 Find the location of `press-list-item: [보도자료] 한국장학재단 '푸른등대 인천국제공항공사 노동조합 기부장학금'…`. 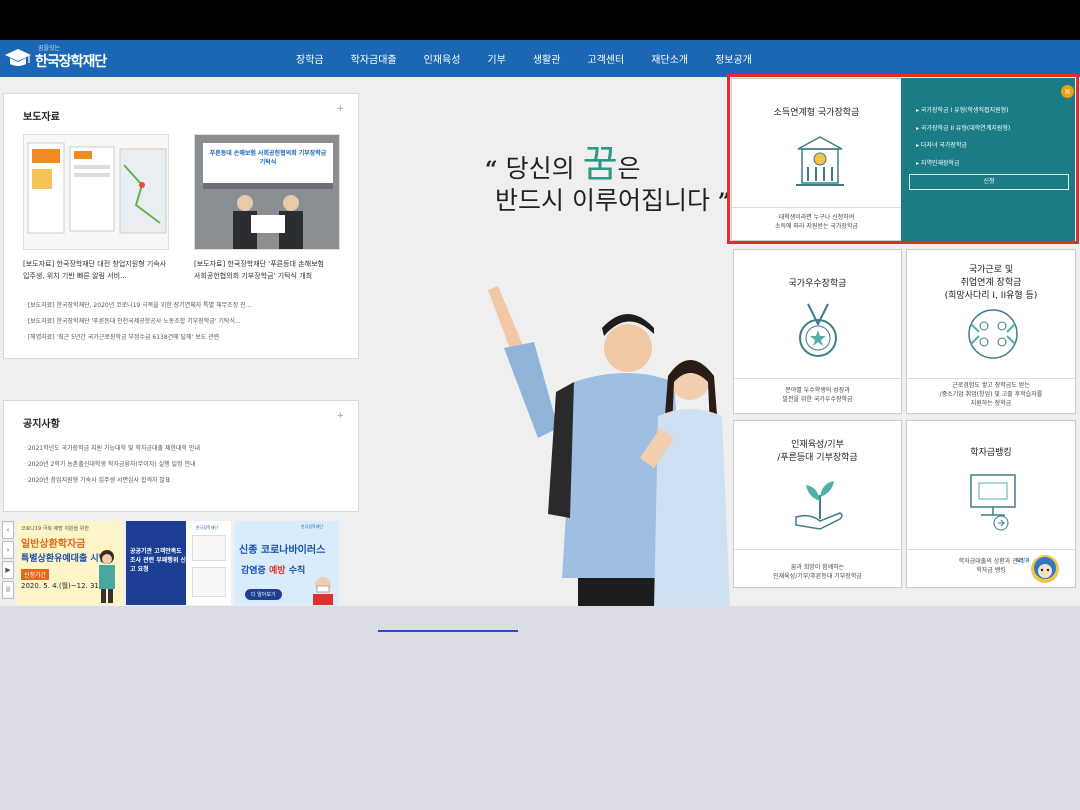

press-list-item: [보도자료] 한국장학재단 '푸른등대 인천국제공항공사 노동조합 기부장학금'… is located at coordinates (189, 322).